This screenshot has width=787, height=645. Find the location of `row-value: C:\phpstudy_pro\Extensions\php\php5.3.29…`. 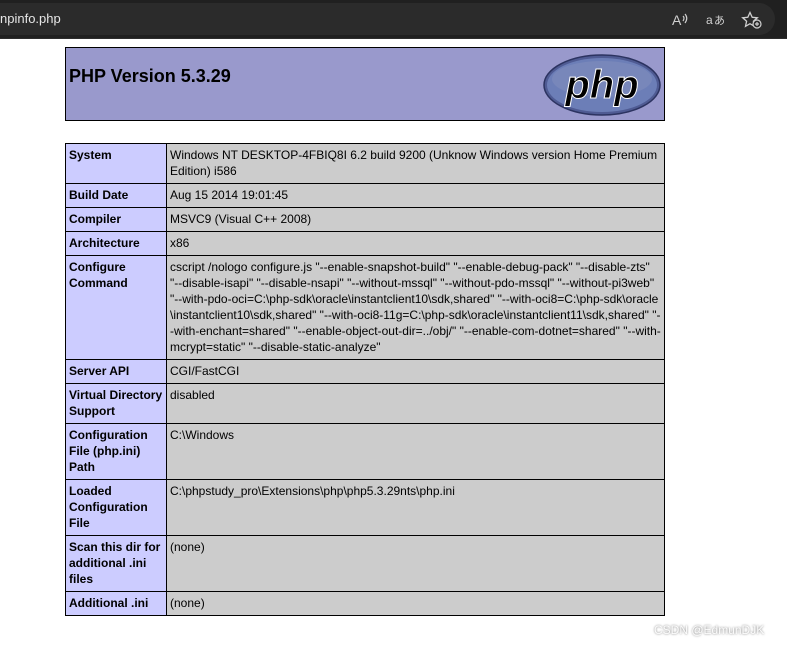

row-value: C:\phpstudy_pro\Extensions\php\php5.3.29… is located at coordinates (415, 507).